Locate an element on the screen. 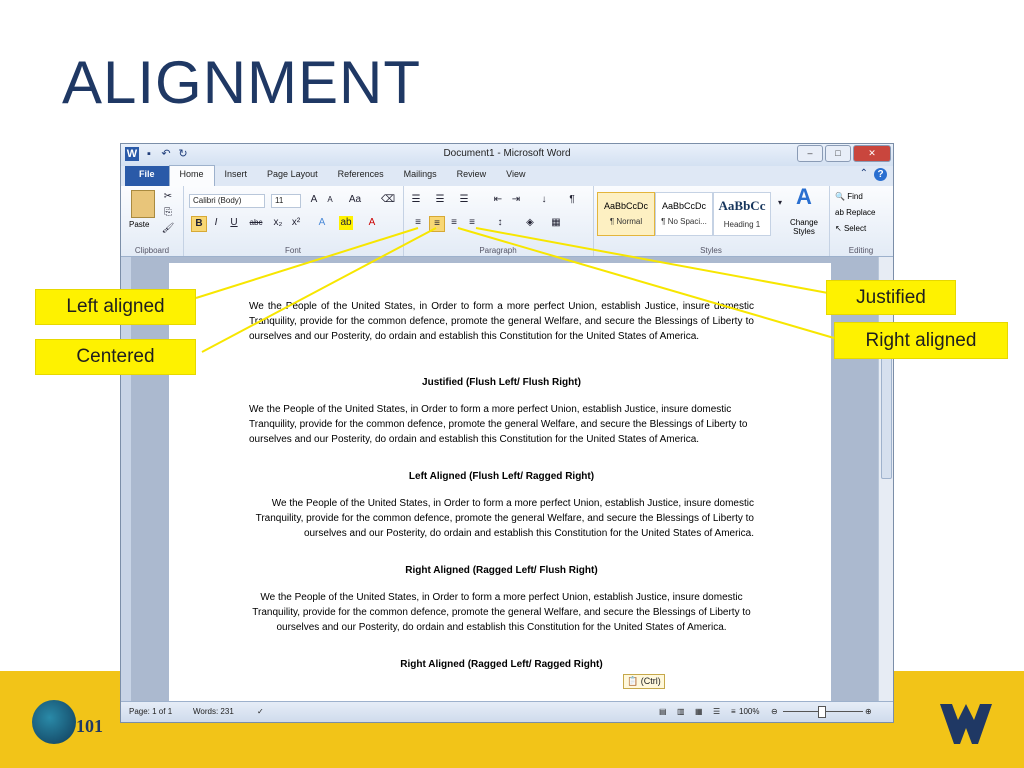 The height and width of the screenshot is (768, 1024). view-draft-icon: ≡ is located at coordinates (733, 711).